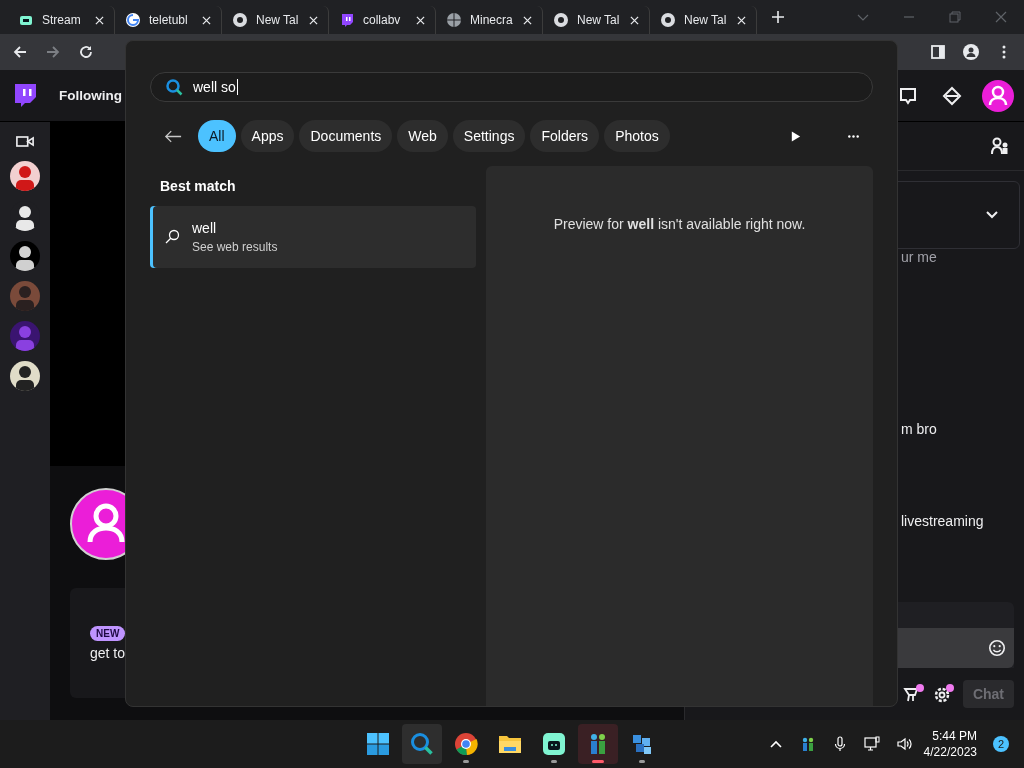  Describe the element at coordinates (346, 136) in the screenshot. I see `filter-chip: Documents` at that location.